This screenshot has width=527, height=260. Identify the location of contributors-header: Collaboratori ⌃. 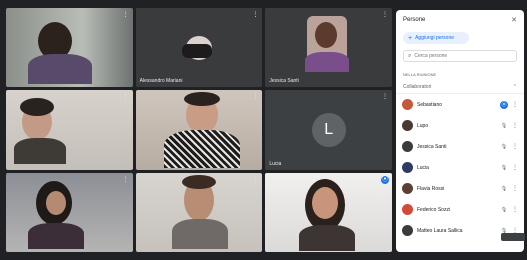
(460, 87).